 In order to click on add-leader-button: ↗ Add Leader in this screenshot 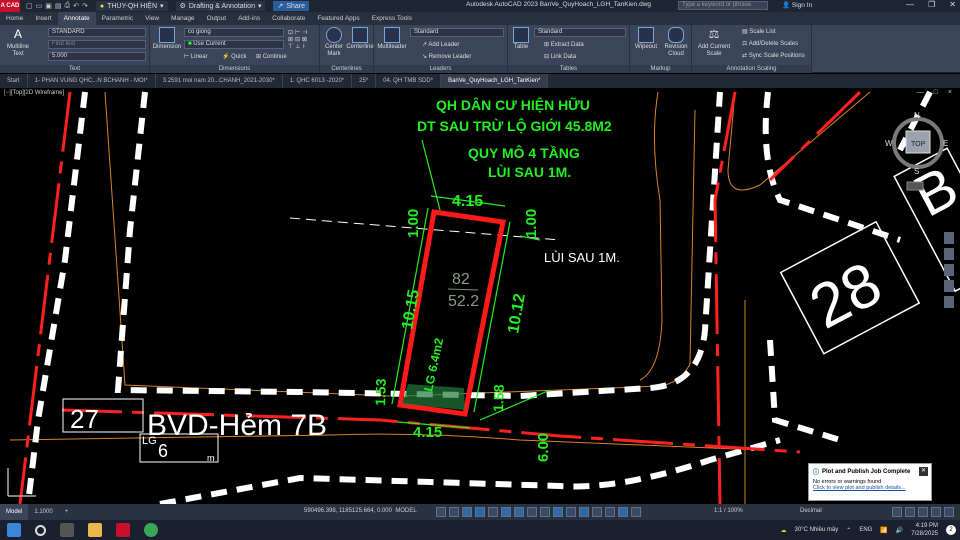, I will do `click(440, 44)`.